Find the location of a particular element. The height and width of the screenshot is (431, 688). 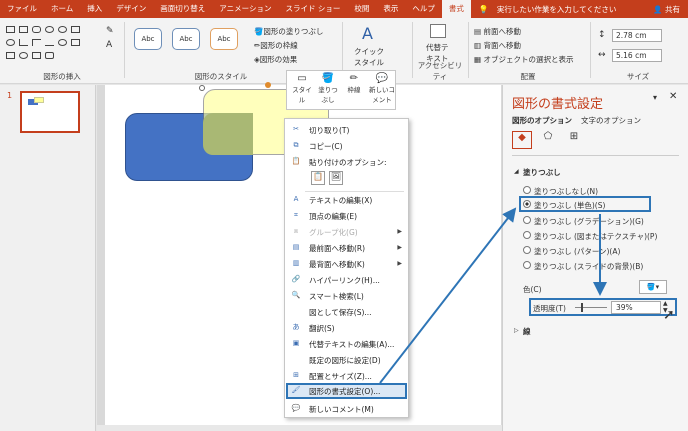

tab-help: ヘルプ is located at coordinates (423, 9).